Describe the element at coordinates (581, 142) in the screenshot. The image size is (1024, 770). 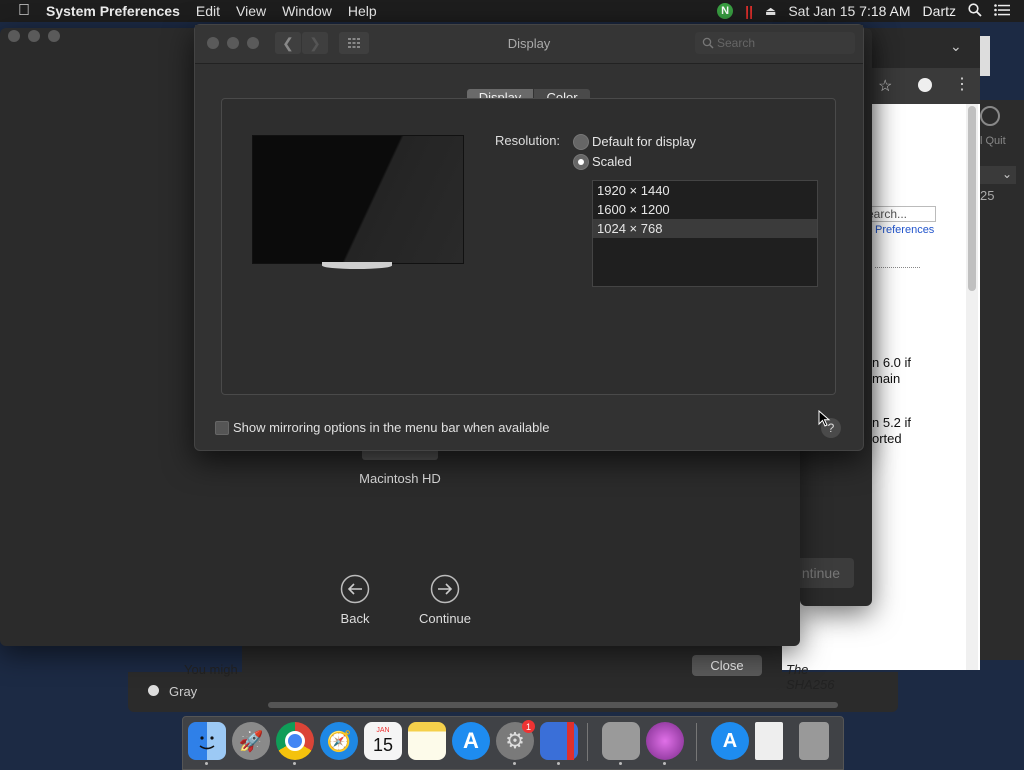
I see `radio-default-for-display` at that location.